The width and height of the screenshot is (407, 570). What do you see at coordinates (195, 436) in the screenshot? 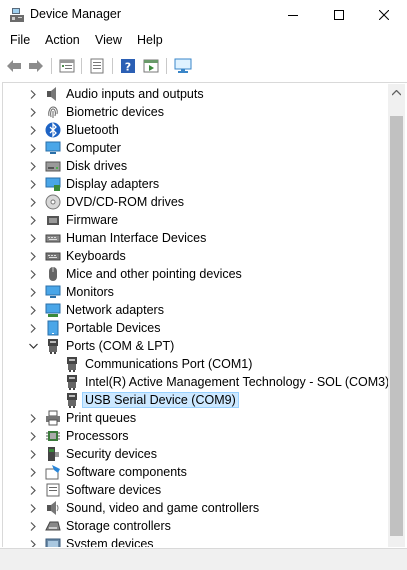
I see `tree-category: Processors` at bounding box center [195, 436].